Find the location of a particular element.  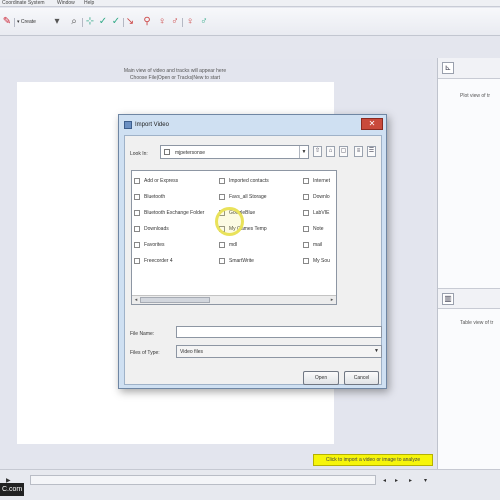

list-view-icon: ≡ is located at coordinates (358, 151).